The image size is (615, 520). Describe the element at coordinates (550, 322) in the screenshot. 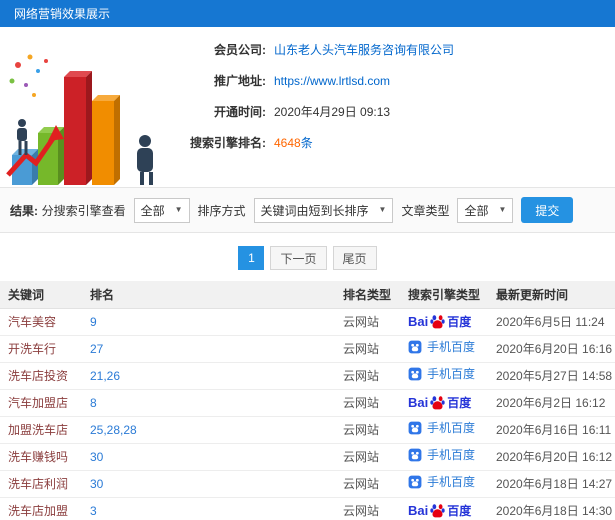

I see `updated-time: 2020年6月5日 11:24` at that location.